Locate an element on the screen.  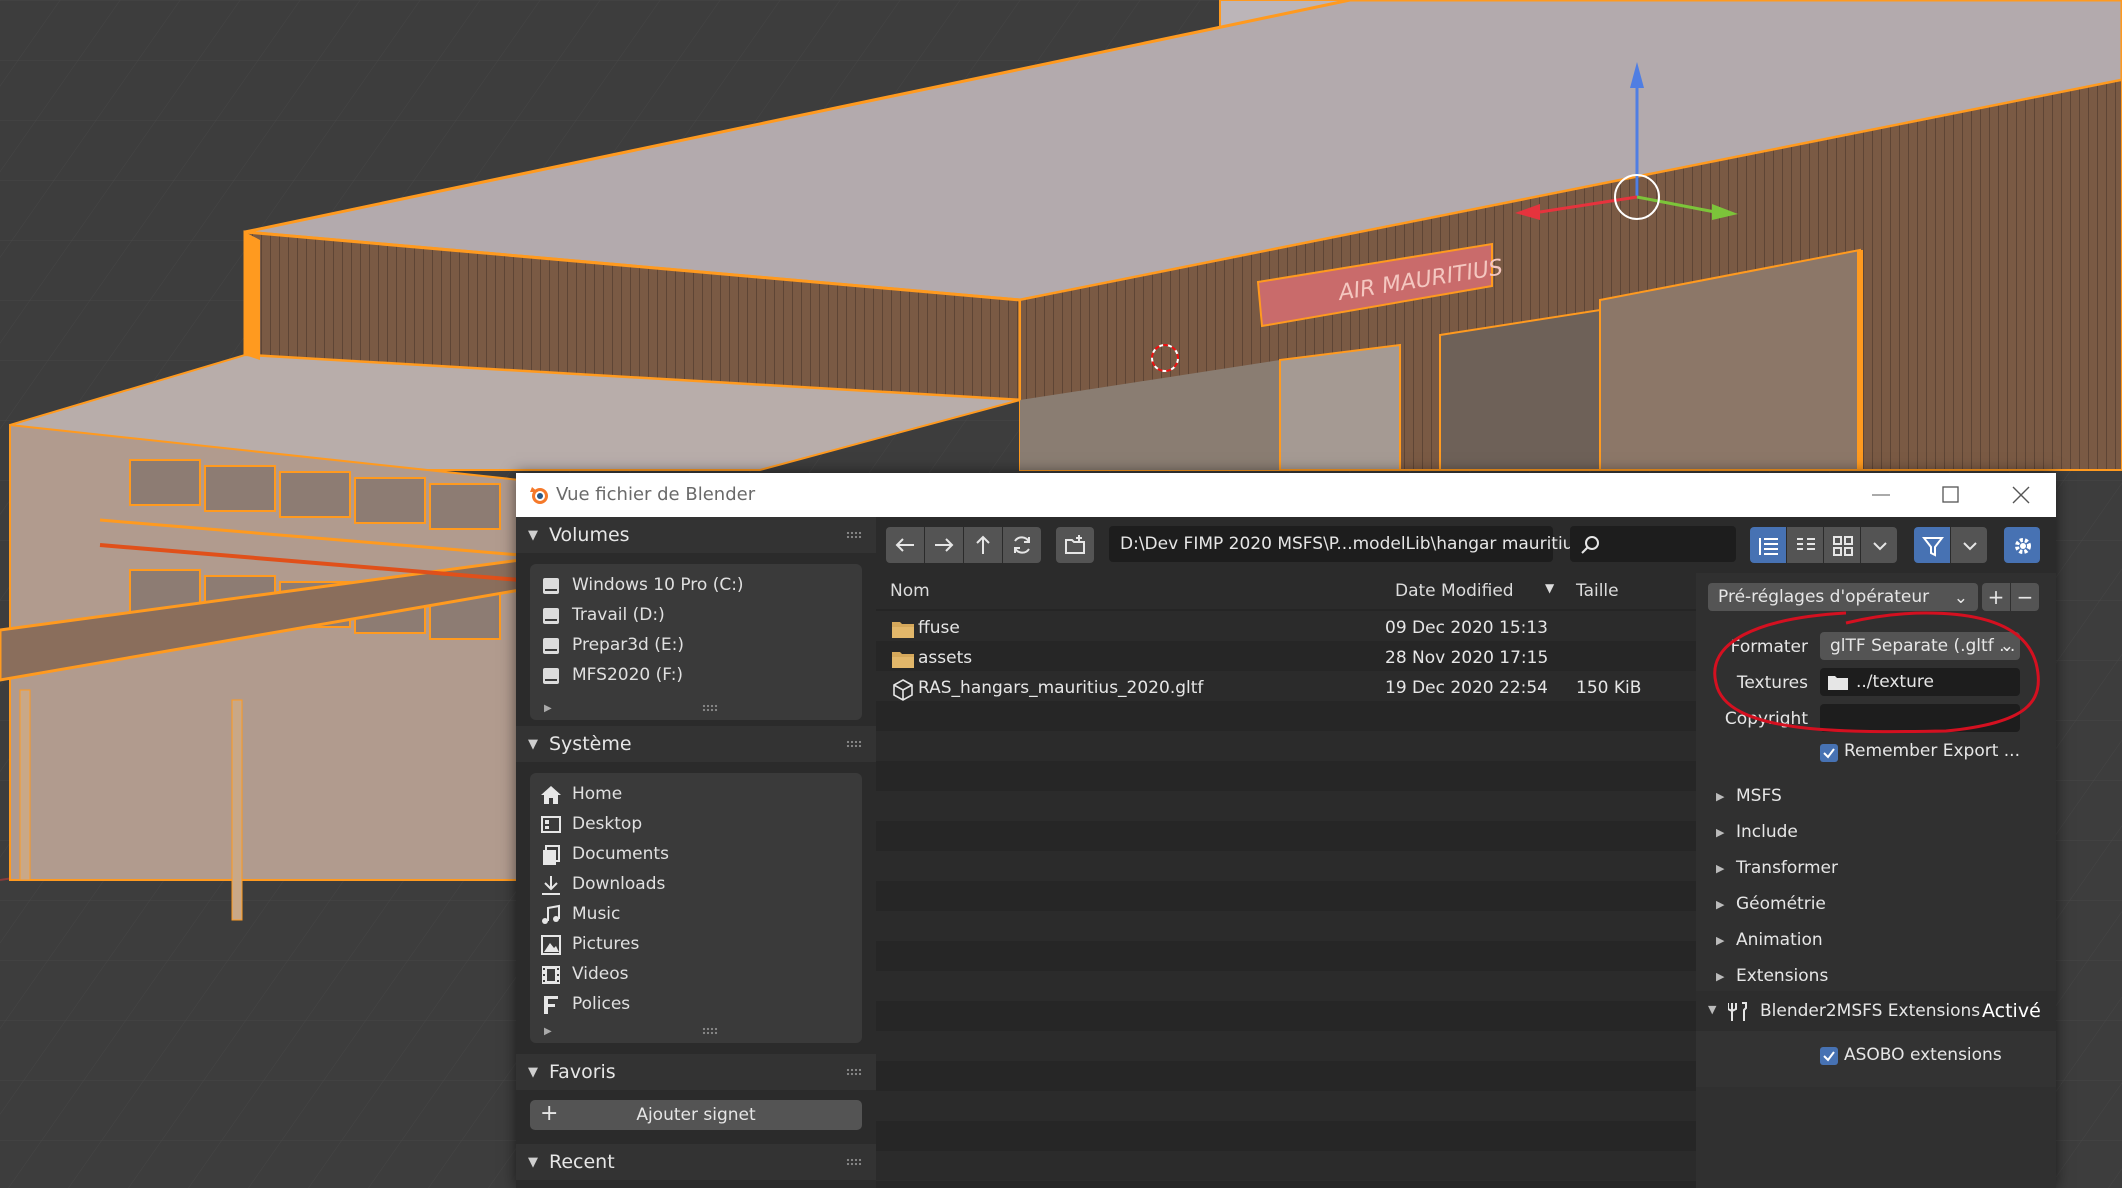
new-folder-button is located at coordinates (1075, 545).